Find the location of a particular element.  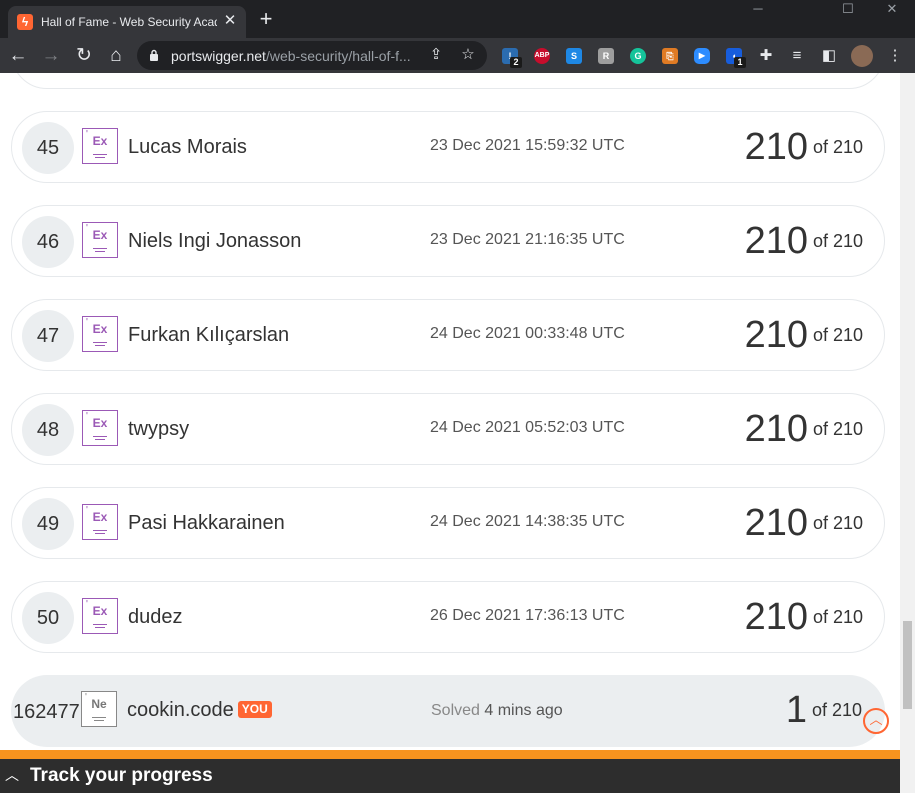

bookmark-star-icon: ☆ is located at coordinates (468, 55).